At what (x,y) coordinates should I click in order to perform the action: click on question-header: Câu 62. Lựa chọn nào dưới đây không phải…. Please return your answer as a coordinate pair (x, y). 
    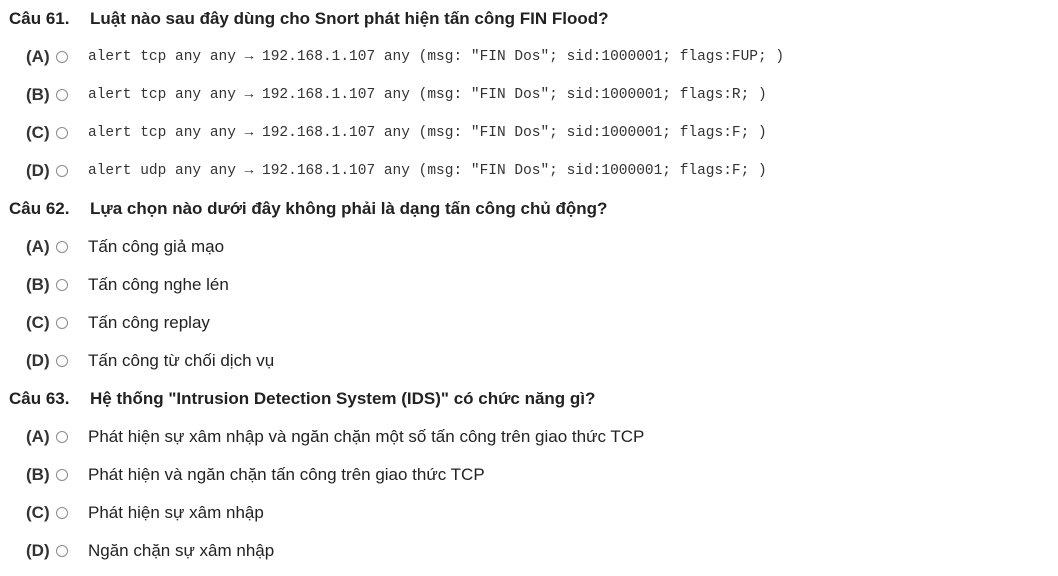
    Looking at the image, I should click on (529, 209).